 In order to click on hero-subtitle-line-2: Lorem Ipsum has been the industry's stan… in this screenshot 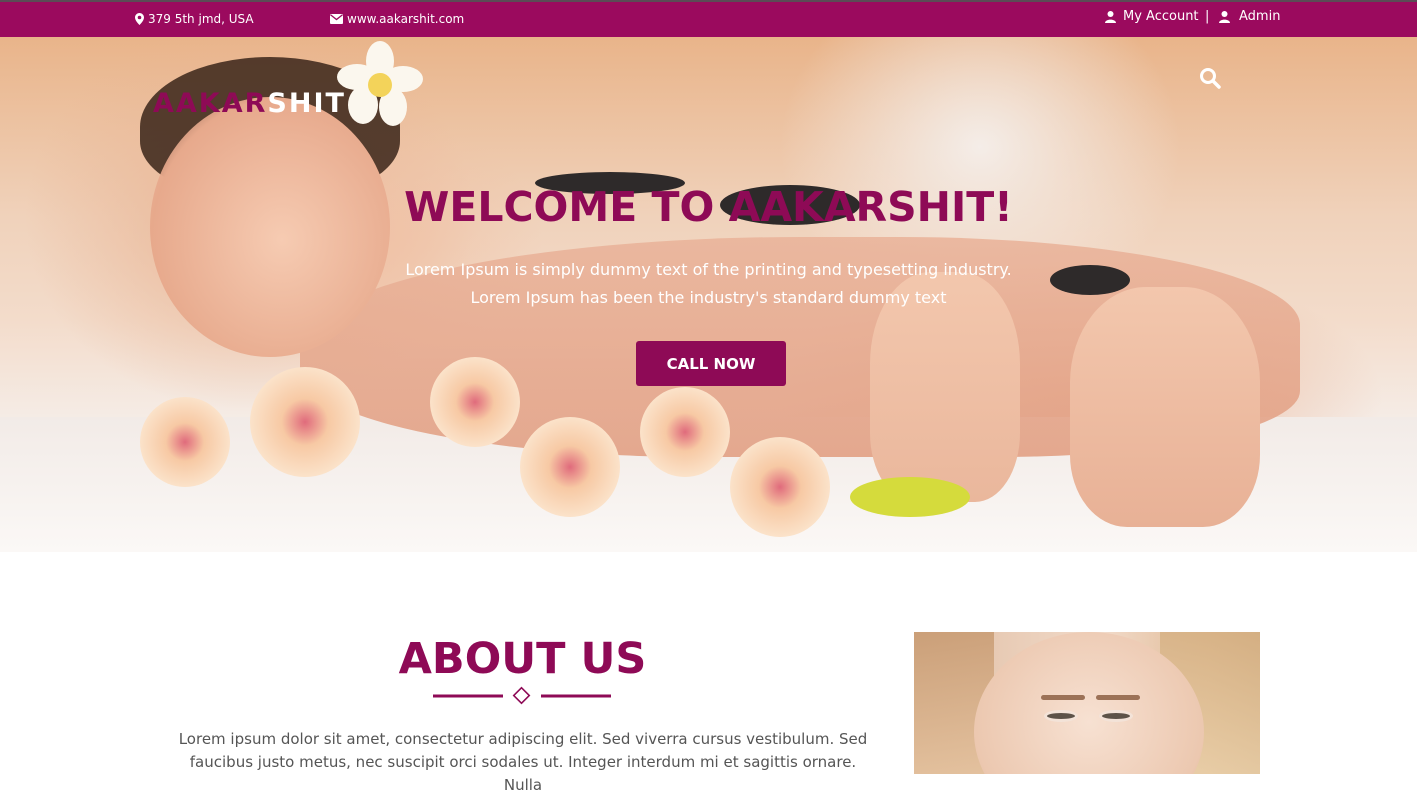, I will do `click(708, 297)`.